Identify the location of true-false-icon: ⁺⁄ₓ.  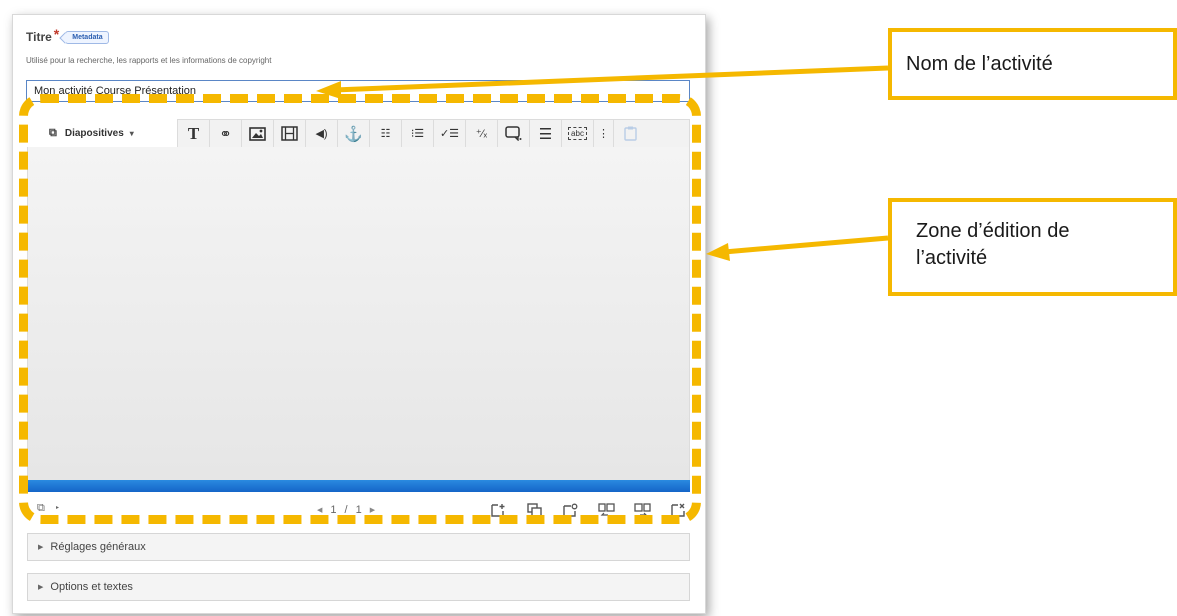
(482, 133).